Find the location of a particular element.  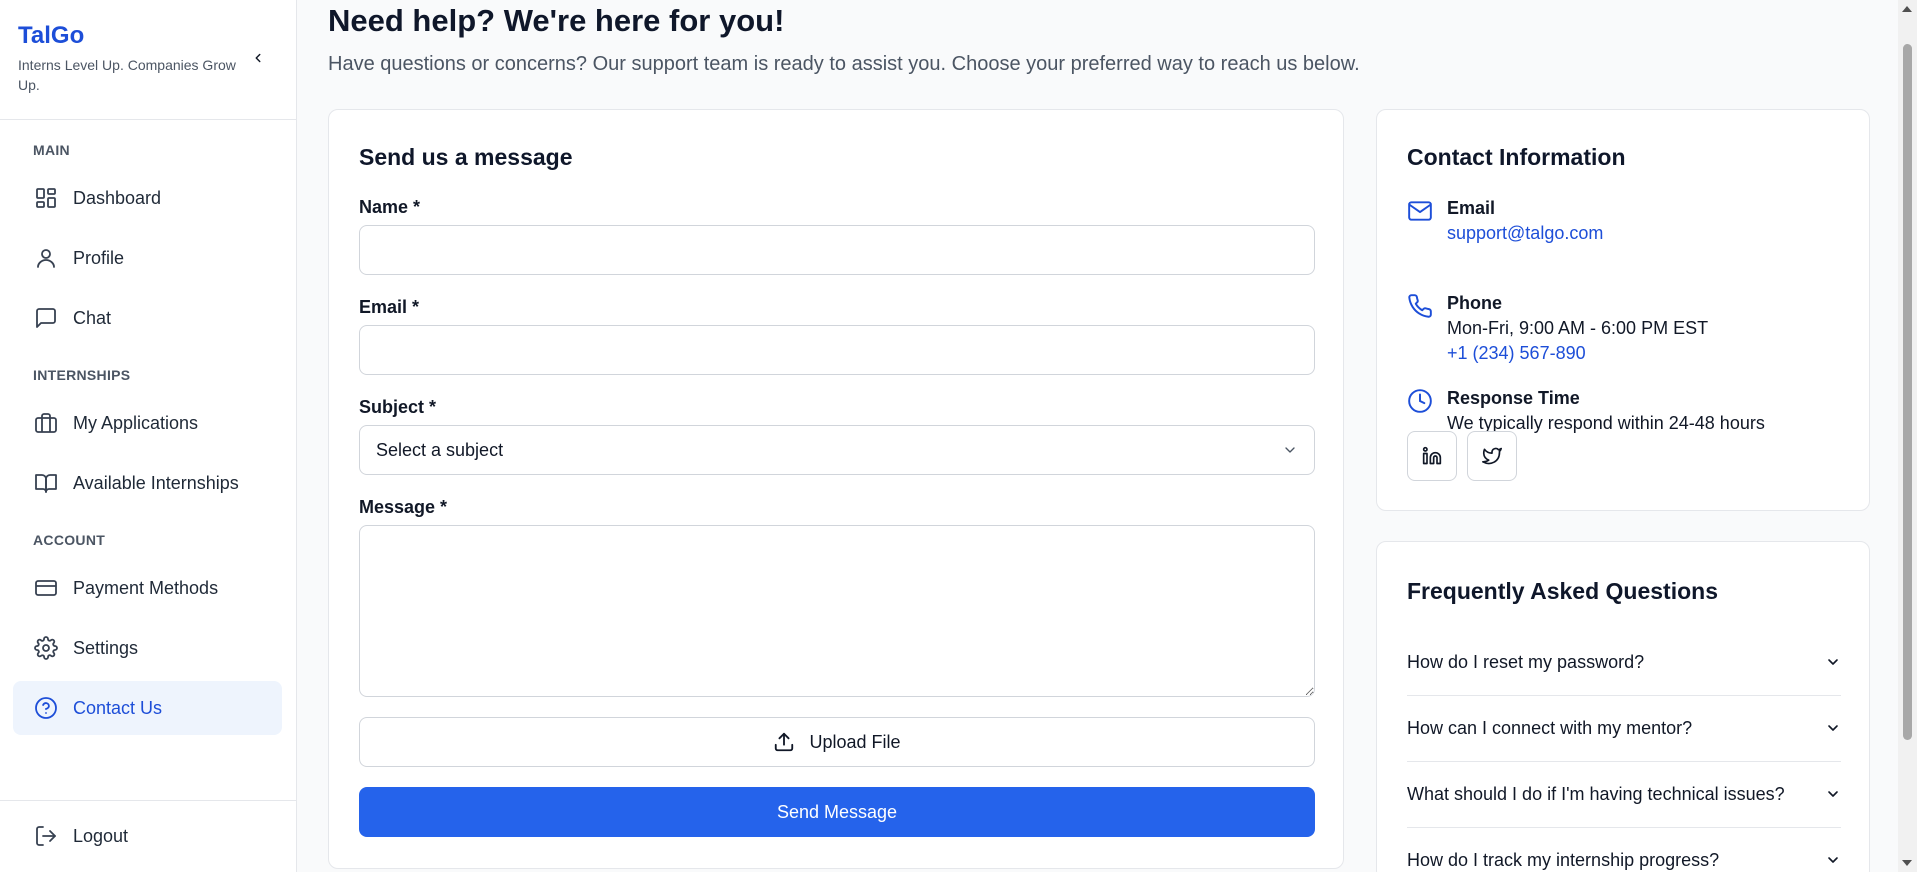

nav-section-main: MAIN is located at coordinates (51, 150).